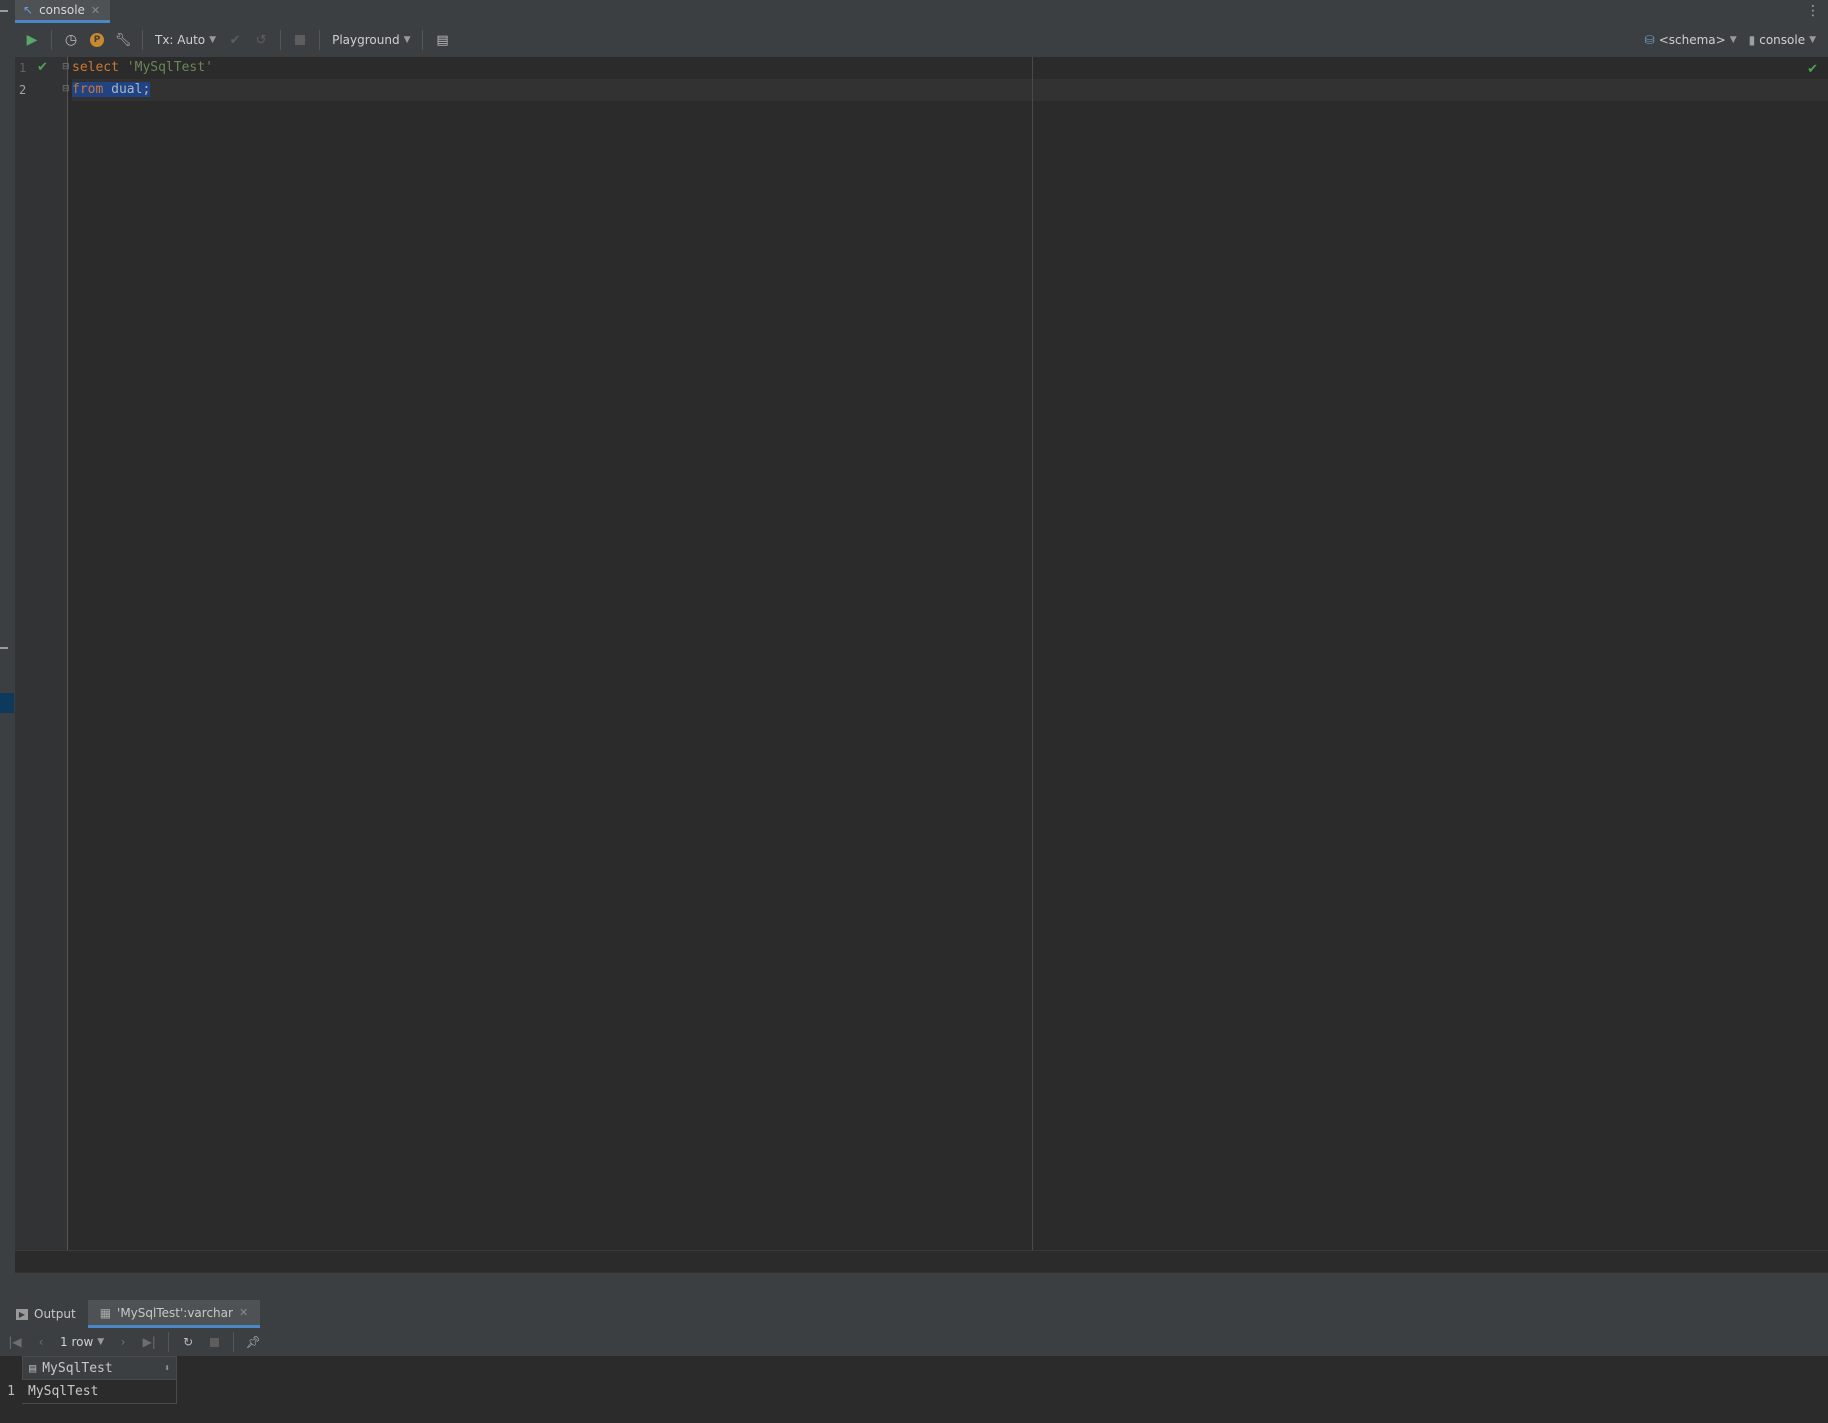 The image size is (1828, 1423). Describe the element at coordinates (123, 1342) in the screenshot. I see `next-page-icon: ›` at that location.